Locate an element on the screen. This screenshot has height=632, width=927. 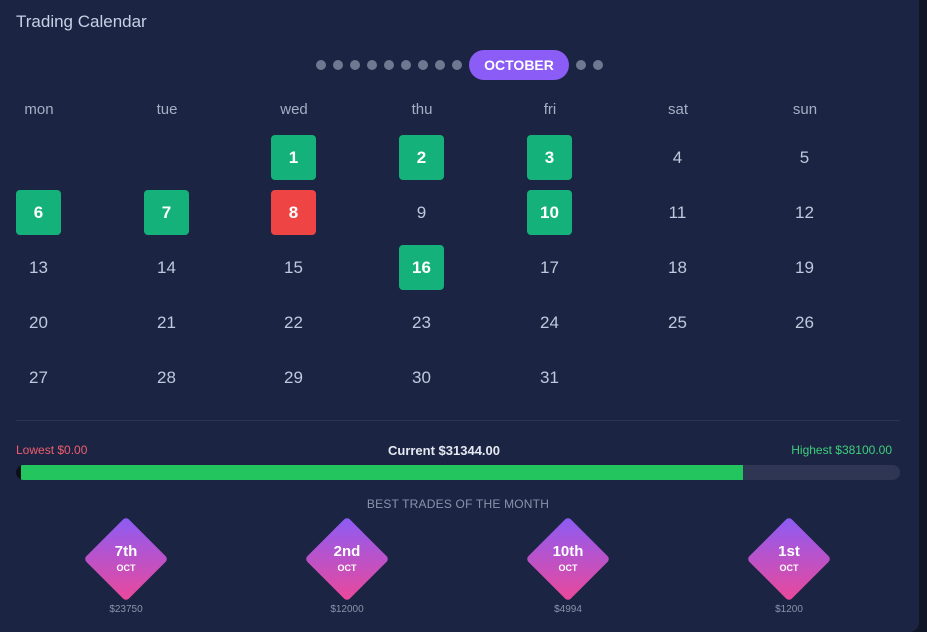
month-selector: OCTOBER is located at coordinates (459, 65).